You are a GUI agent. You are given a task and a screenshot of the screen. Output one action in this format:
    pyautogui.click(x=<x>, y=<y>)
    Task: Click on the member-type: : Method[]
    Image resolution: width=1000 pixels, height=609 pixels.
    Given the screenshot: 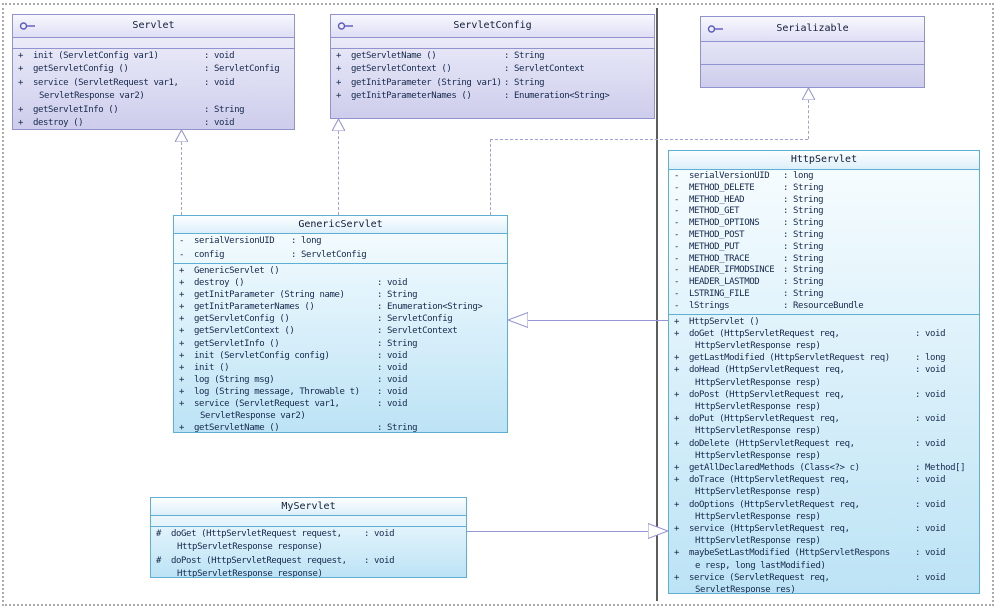 What is the action you would take?
    pyautogui.click(x=940, y=468)
    